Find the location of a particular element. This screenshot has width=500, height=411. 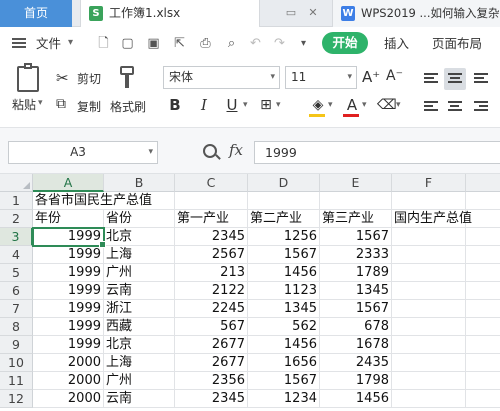

font-color-button: A is located at coordinates (352, 105).